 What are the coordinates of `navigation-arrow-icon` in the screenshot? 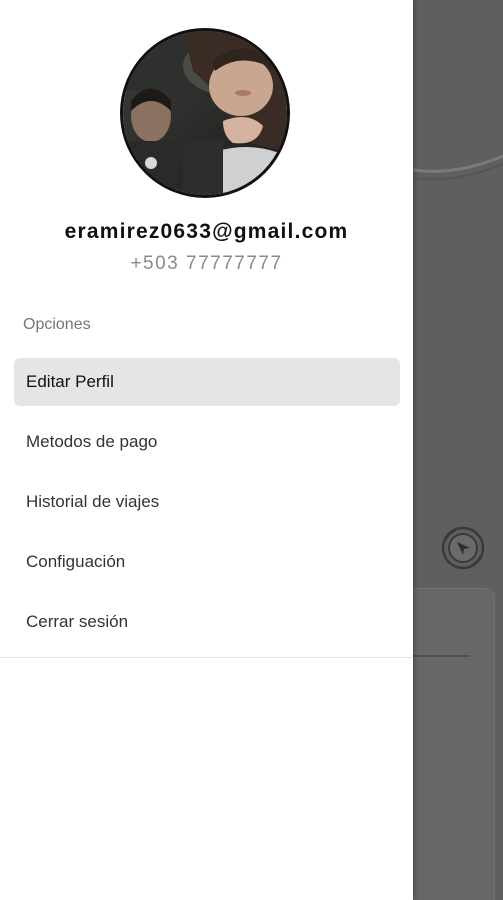 It's located at (463, 548).